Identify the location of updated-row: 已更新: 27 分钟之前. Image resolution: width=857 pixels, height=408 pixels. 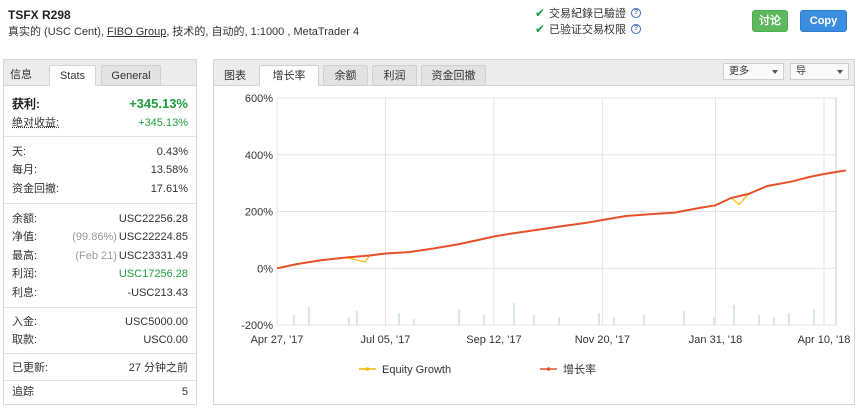
(100, 368).